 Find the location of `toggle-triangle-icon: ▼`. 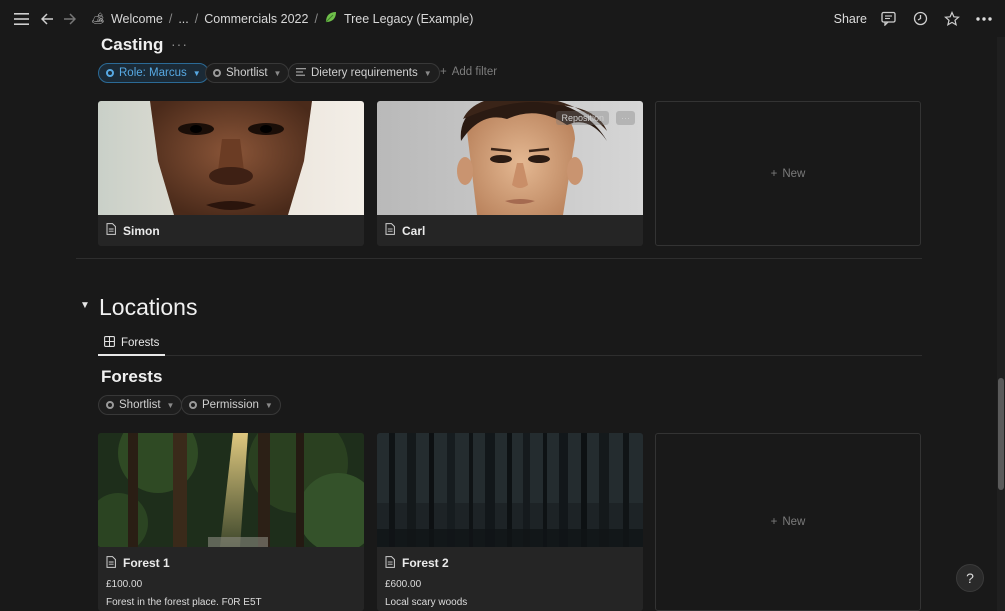

toggle-triangle-icon: ▼ is located at coordinates (85, 305).